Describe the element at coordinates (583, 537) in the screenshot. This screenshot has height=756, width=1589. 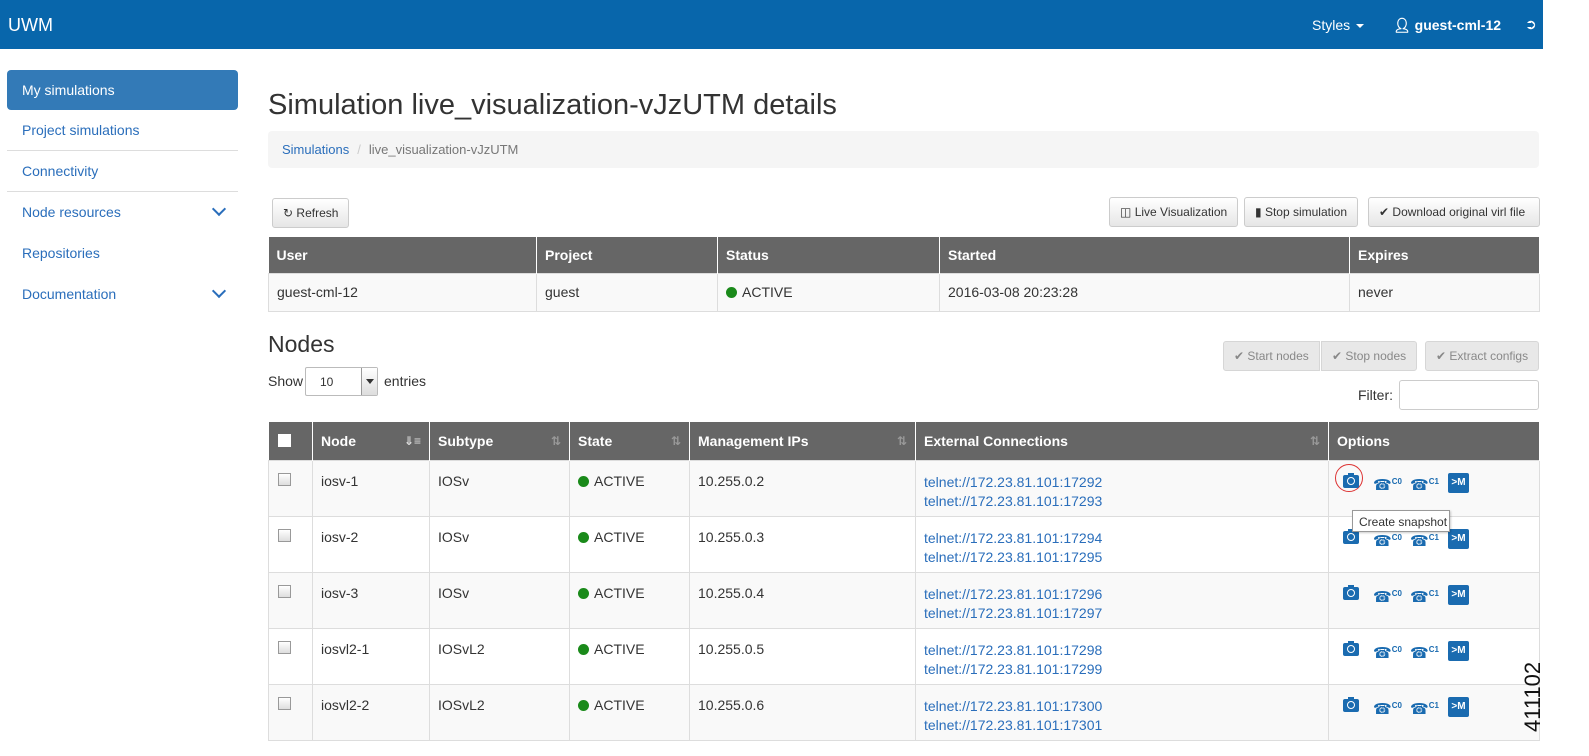
I see `status-dot-icon` at that location.